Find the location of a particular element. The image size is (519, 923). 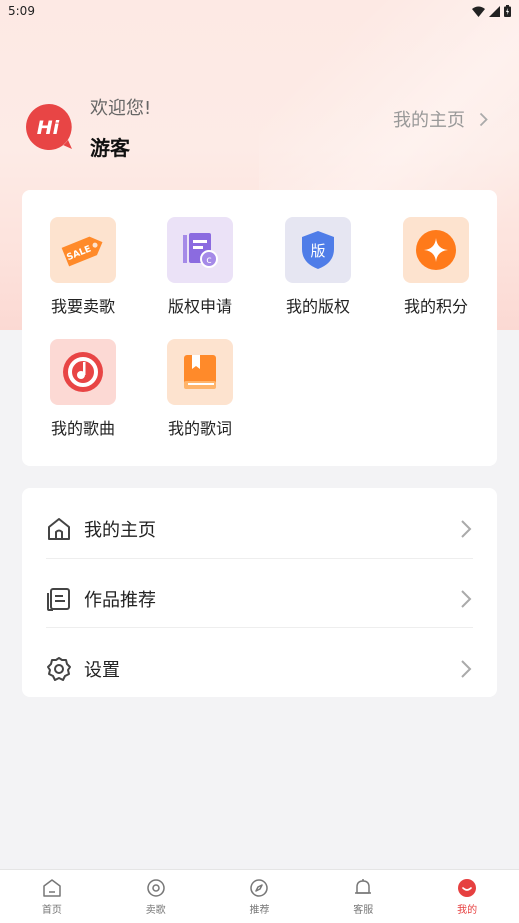

menu-item-label: 作品推荐 is located at coordinates (120, 600).